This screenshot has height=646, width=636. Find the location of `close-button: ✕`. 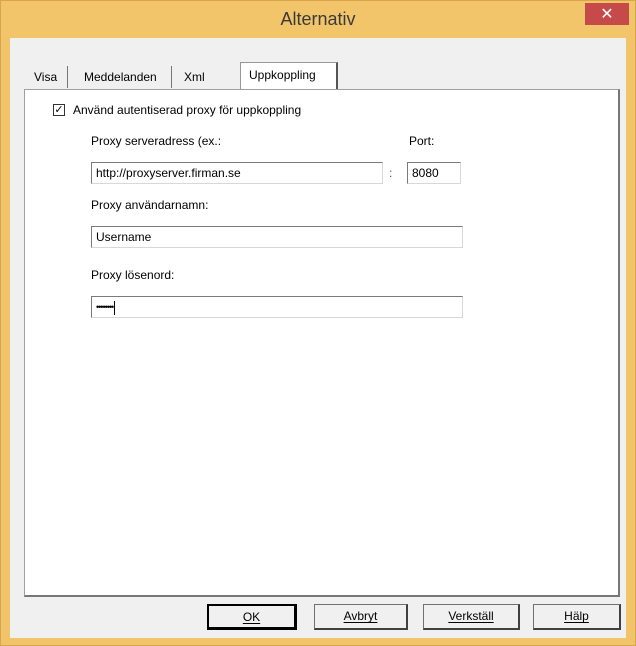

close-button: ✕ is located at coordinates (607, 14).